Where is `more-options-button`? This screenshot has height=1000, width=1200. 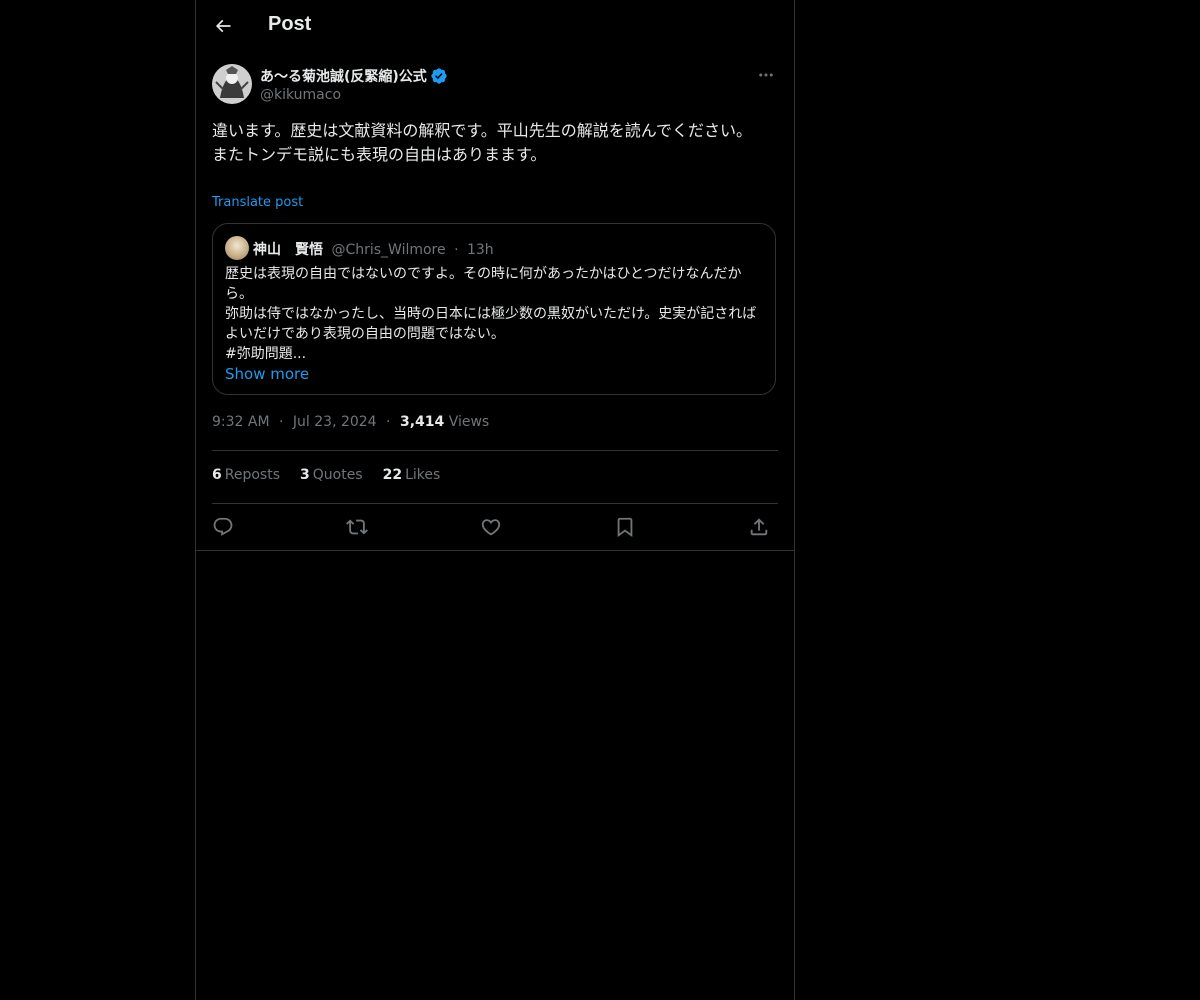 more-options-button is located at coordinates (766, 75).